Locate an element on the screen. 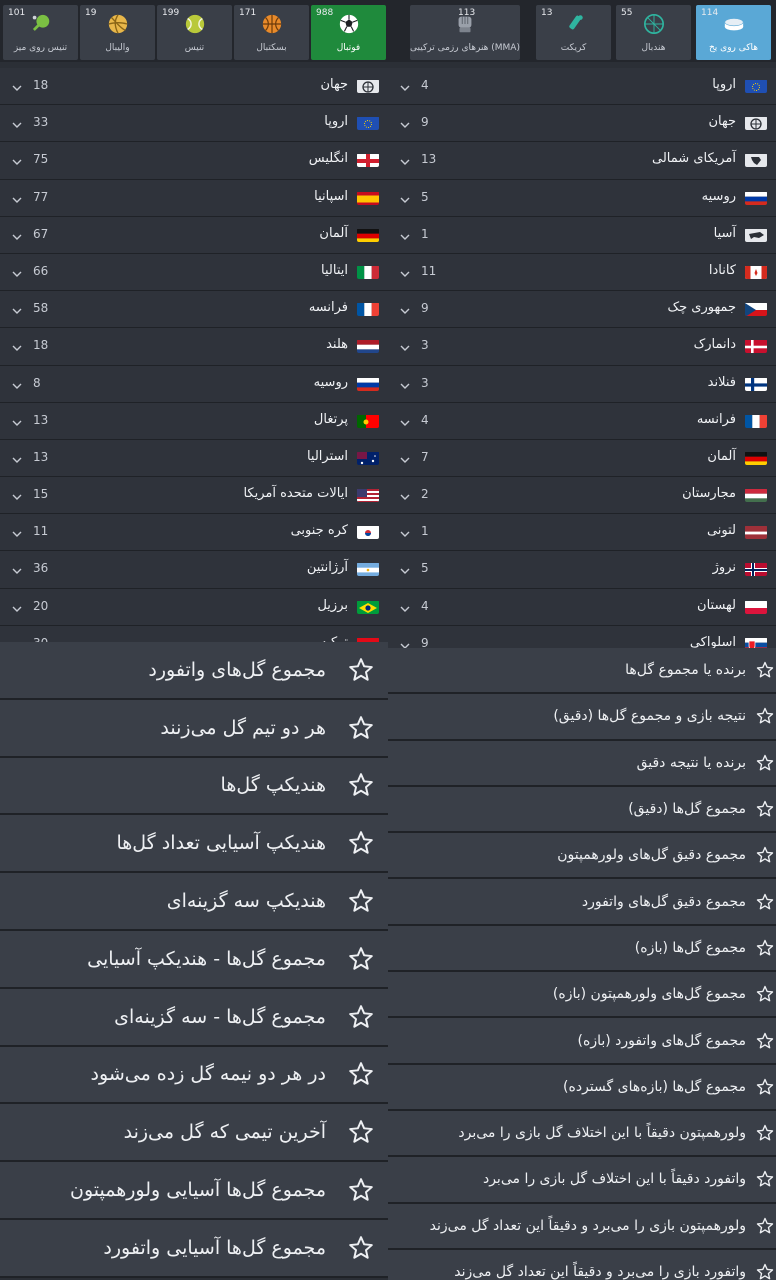 Image resolution: width=776 pixels, height=1280 pixels. market-item: مجموع دقیق گل‌های واتفورد is located at coordinates (582, 902).